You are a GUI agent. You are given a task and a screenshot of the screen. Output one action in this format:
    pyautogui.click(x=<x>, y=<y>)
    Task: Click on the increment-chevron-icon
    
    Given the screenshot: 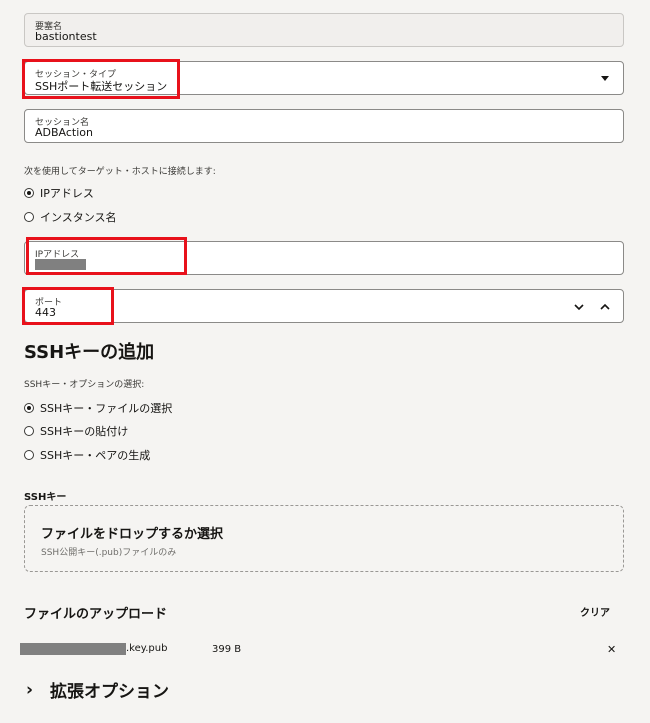 What is the action you would take?
    pyautogui.click(x=605, y=307)
    